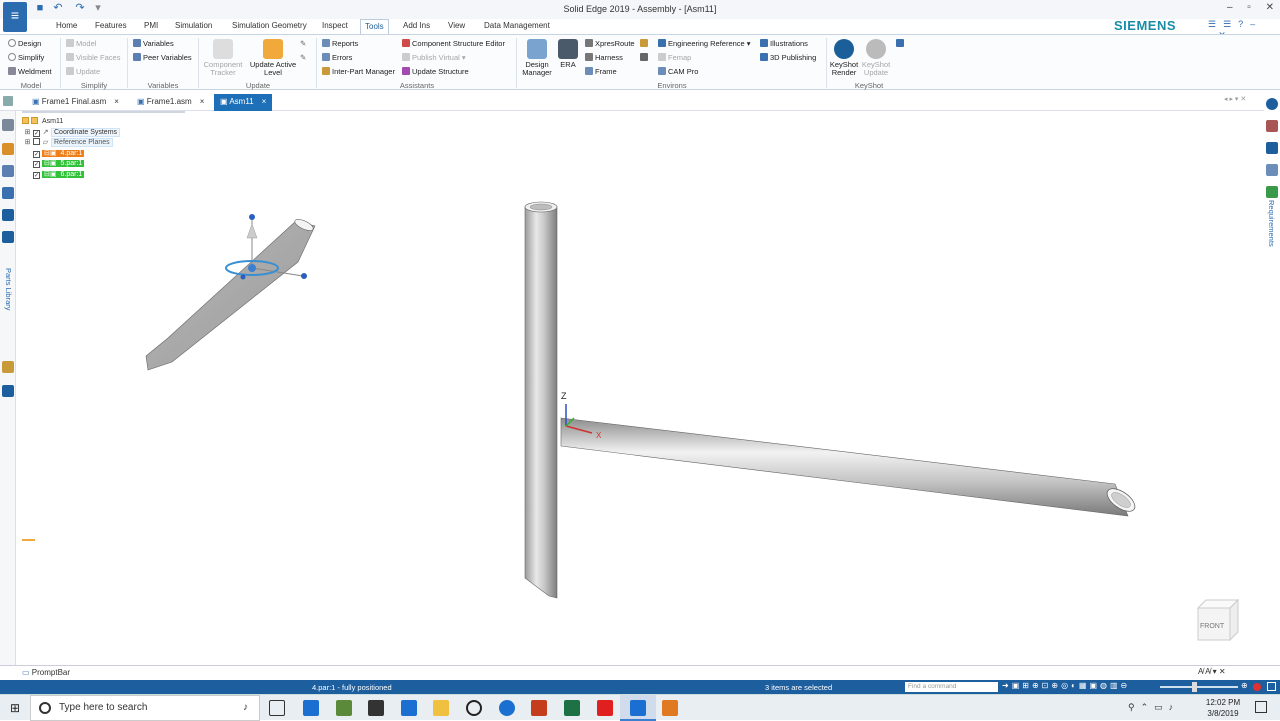  I want to click on record-icon, so click(1257, 687).